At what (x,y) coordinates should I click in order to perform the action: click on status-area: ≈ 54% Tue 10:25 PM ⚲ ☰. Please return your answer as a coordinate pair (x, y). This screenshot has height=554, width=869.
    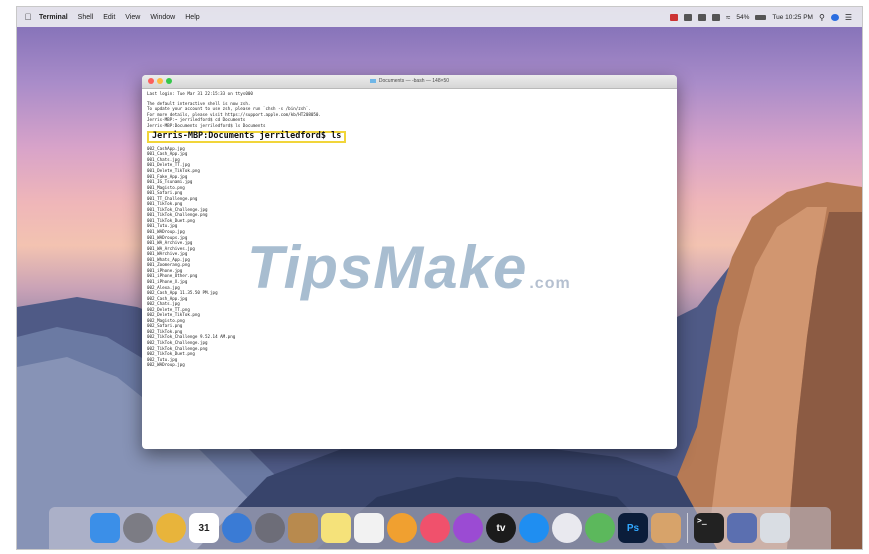
    Looking at the image, I should click on (760, 17).